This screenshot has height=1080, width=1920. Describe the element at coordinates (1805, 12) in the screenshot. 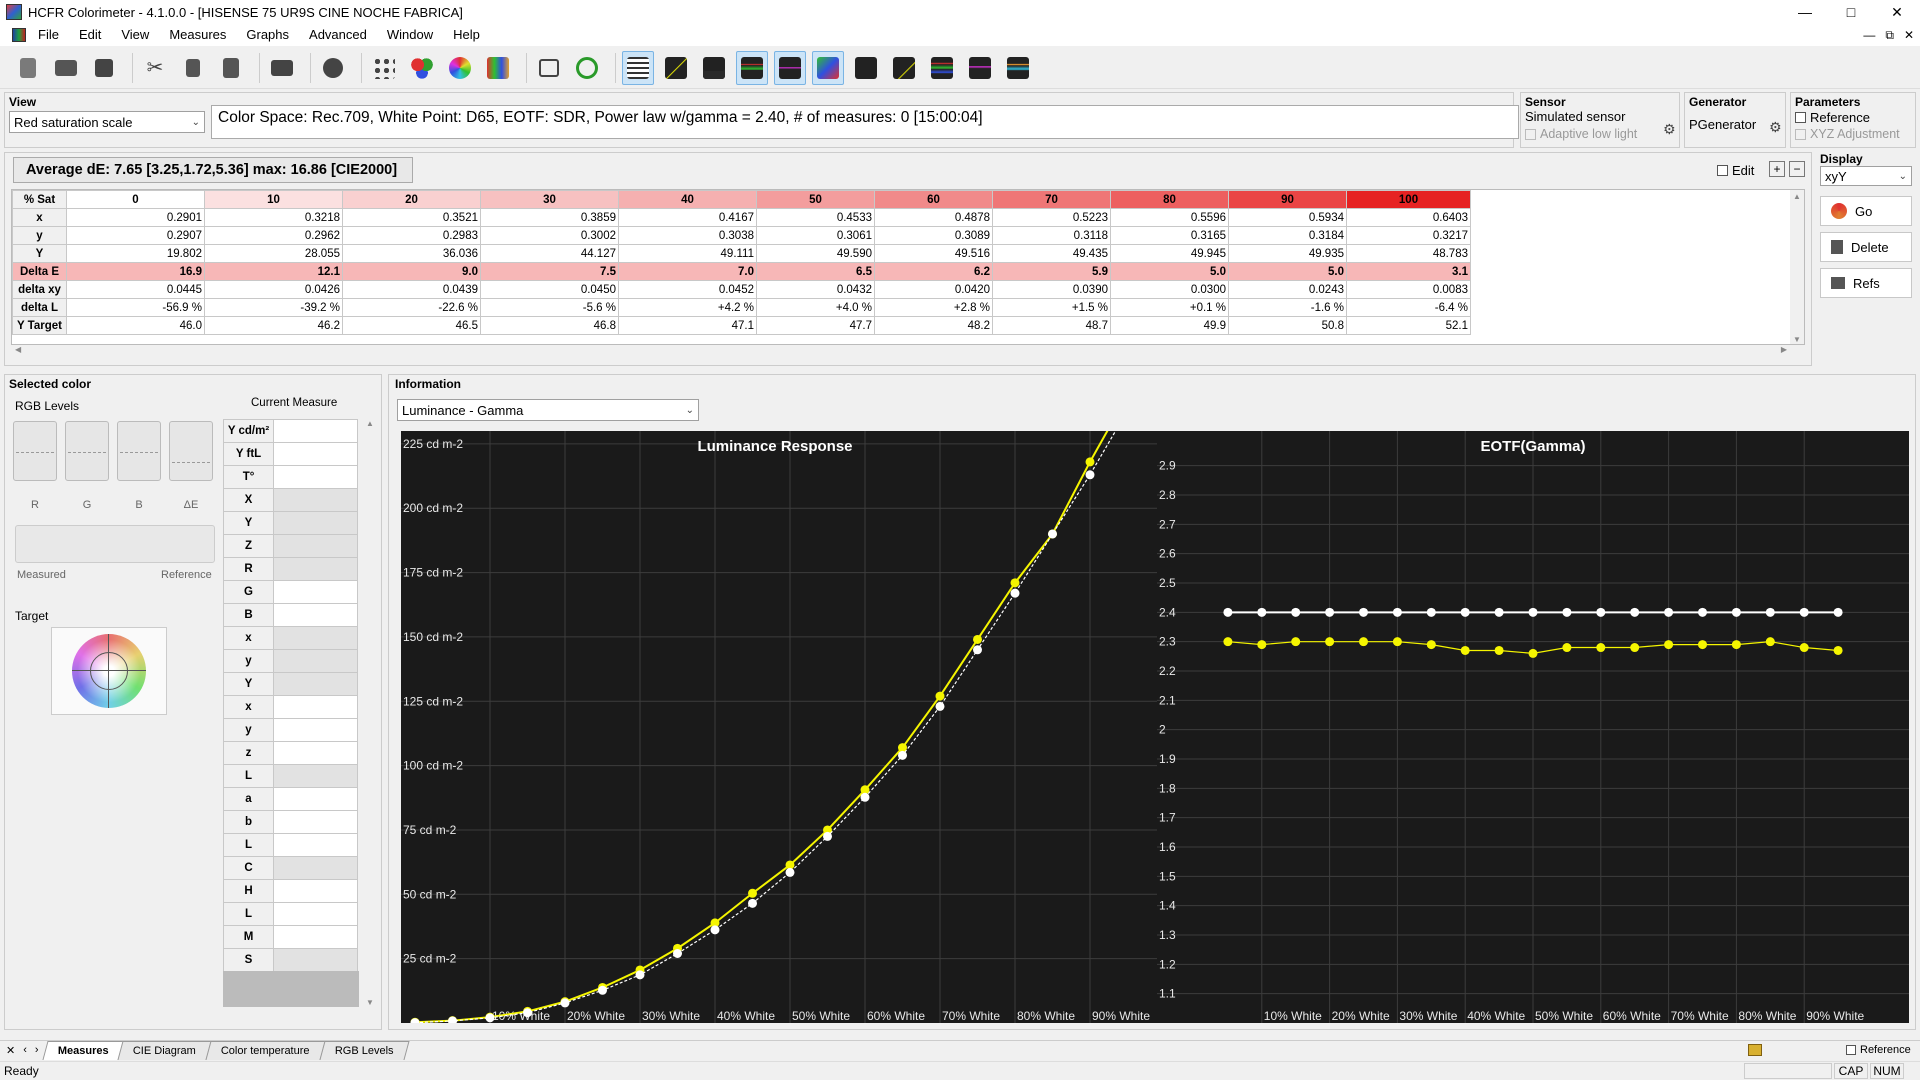

I see `minimize-button: —` at that location.